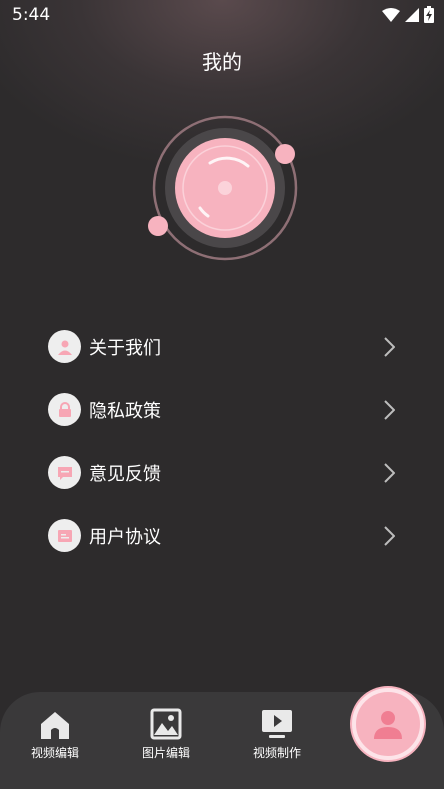  I want to click on tab-video-make: 视频制作, so click(277, 733).